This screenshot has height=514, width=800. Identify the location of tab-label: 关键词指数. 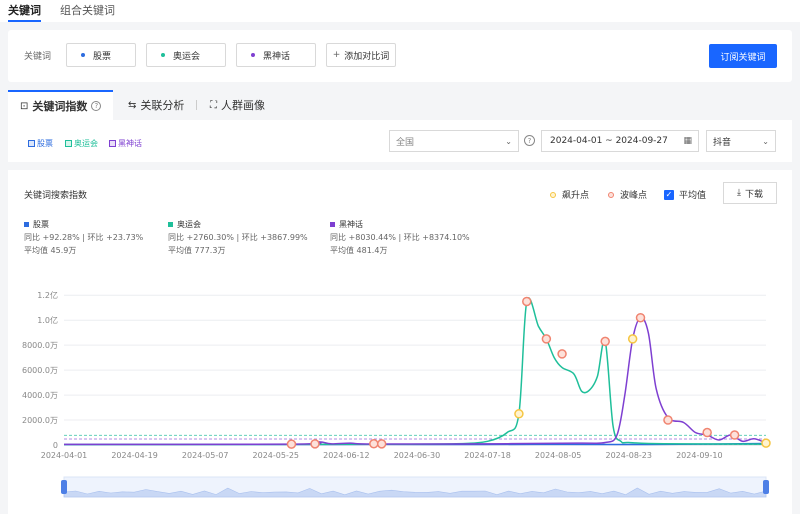
(60, 106).